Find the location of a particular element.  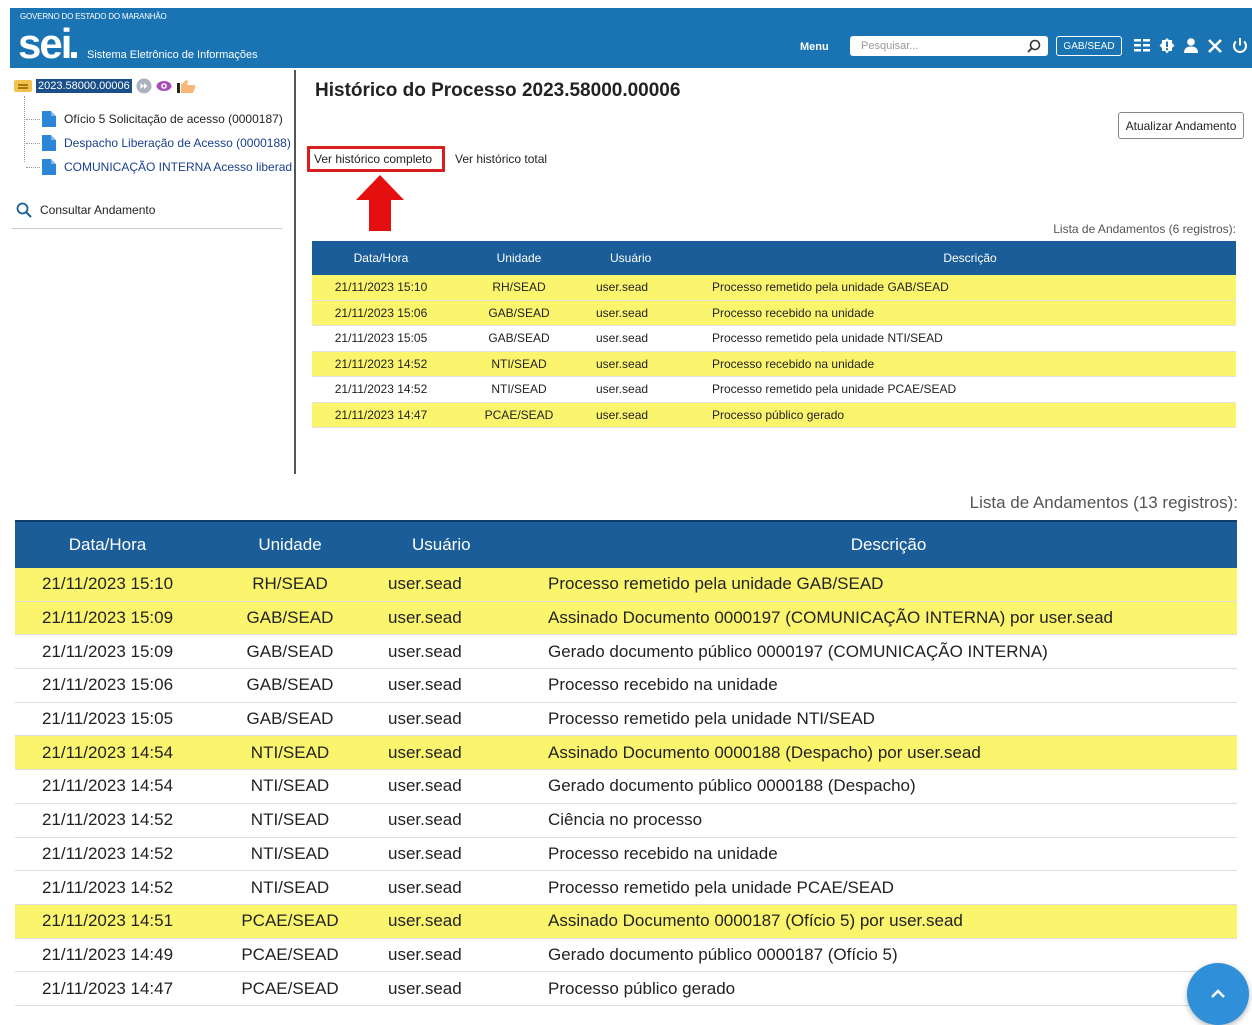

scroll-top-button is located at coordinates (1218, 994).